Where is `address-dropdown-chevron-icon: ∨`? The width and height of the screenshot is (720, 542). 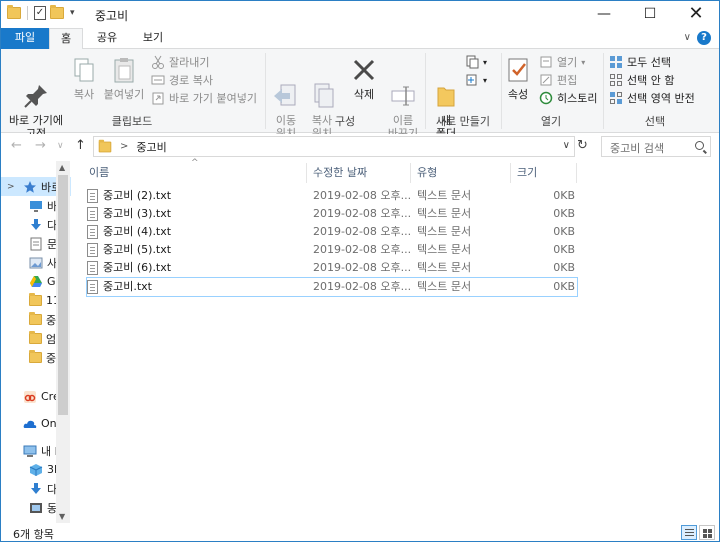 address-dropdown-chevron-icon: ∨ is located at coordinates (566, 145).